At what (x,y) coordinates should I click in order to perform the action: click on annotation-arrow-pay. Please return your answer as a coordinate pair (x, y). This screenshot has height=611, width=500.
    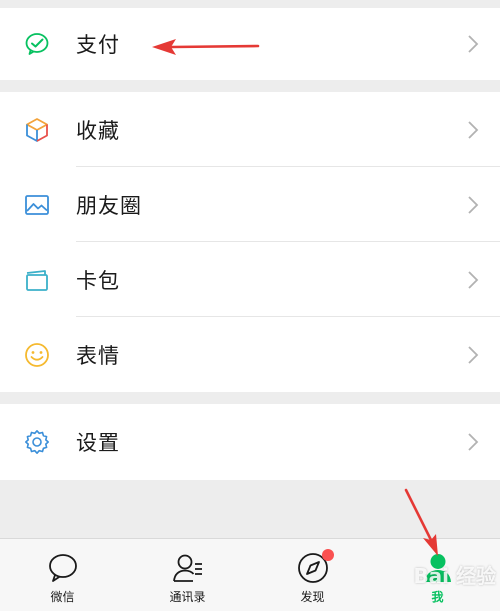
    Looking at the image, I should click on (206, 47).